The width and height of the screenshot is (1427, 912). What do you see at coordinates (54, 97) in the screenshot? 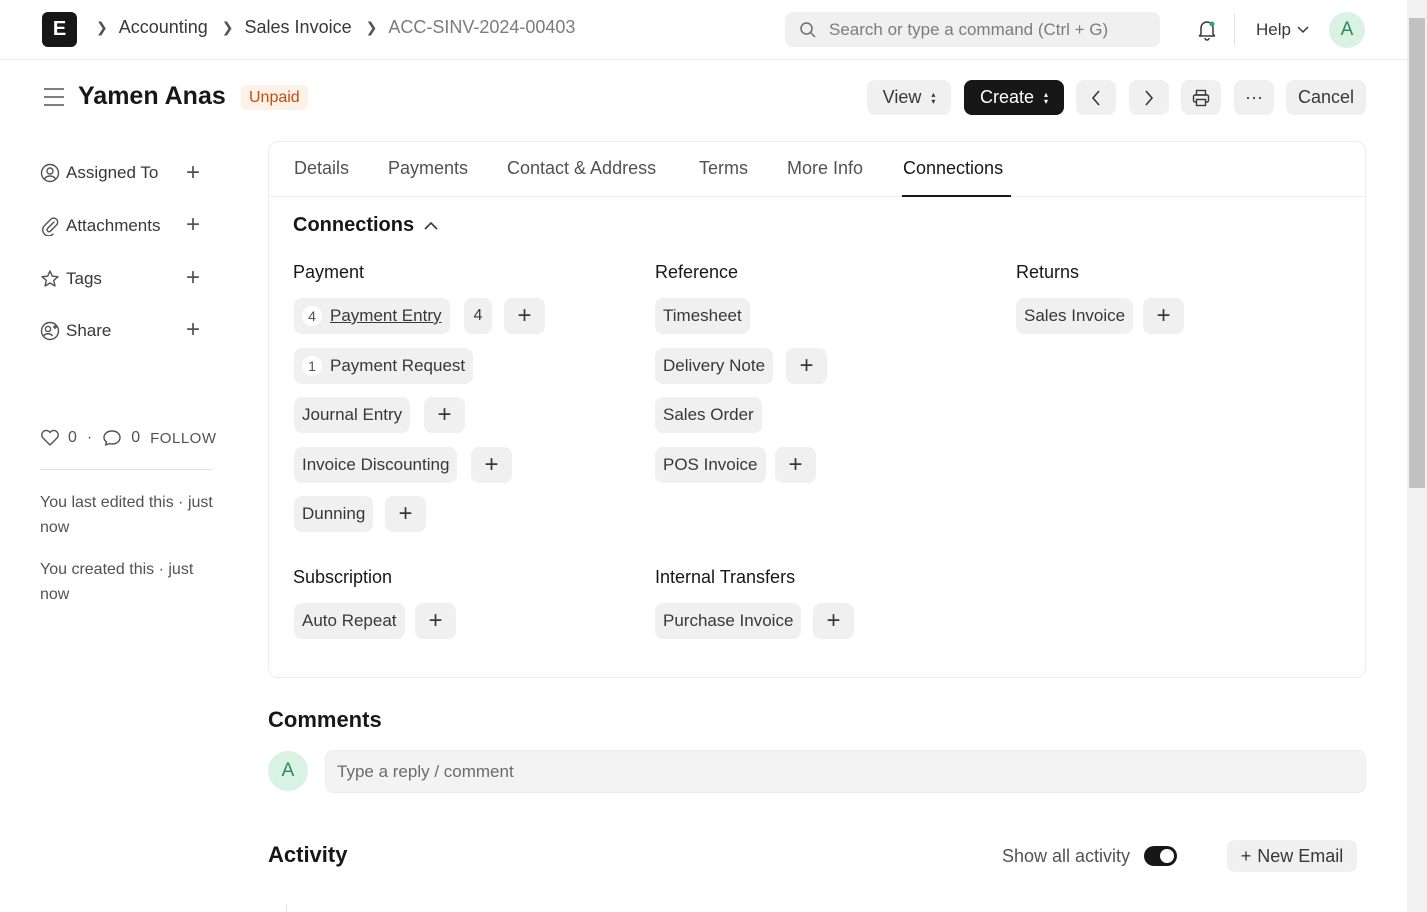
I see `sidebar-toggle-icon` at bounding box center [54, 97].